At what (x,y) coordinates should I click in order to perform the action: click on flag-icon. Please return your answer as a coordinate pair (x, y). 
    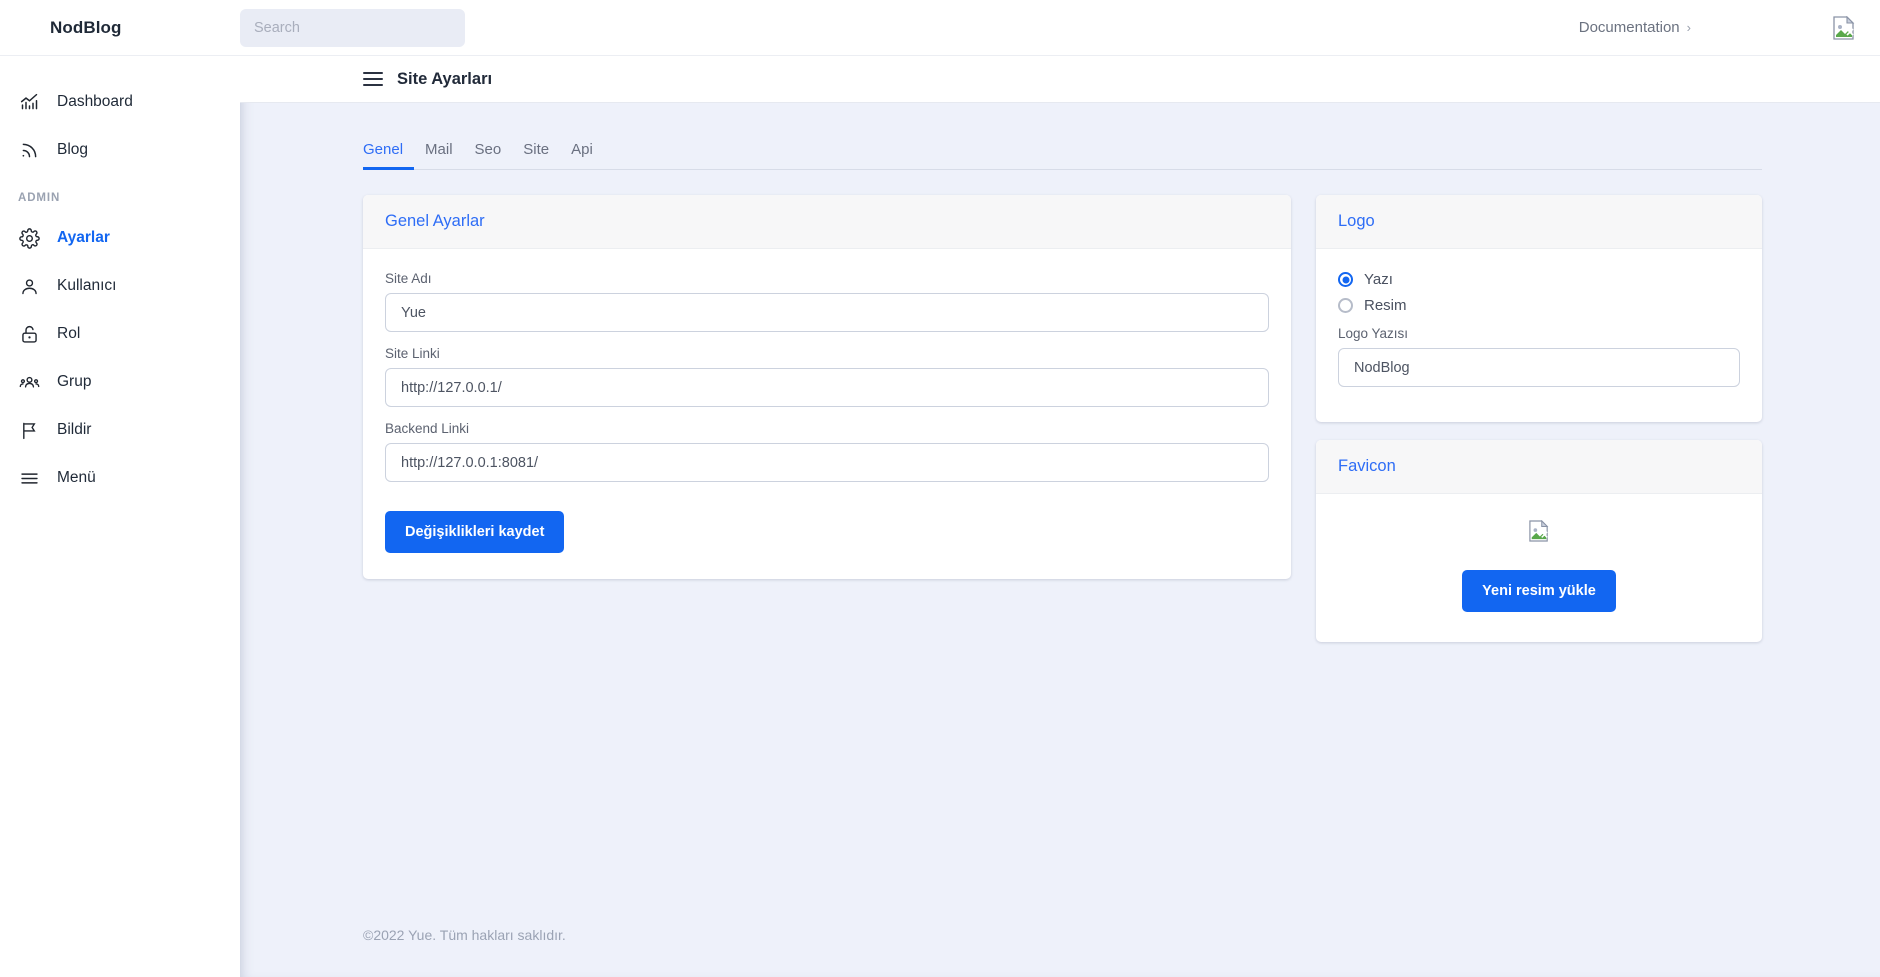
    Looking at the image, I should click on (29, 430).